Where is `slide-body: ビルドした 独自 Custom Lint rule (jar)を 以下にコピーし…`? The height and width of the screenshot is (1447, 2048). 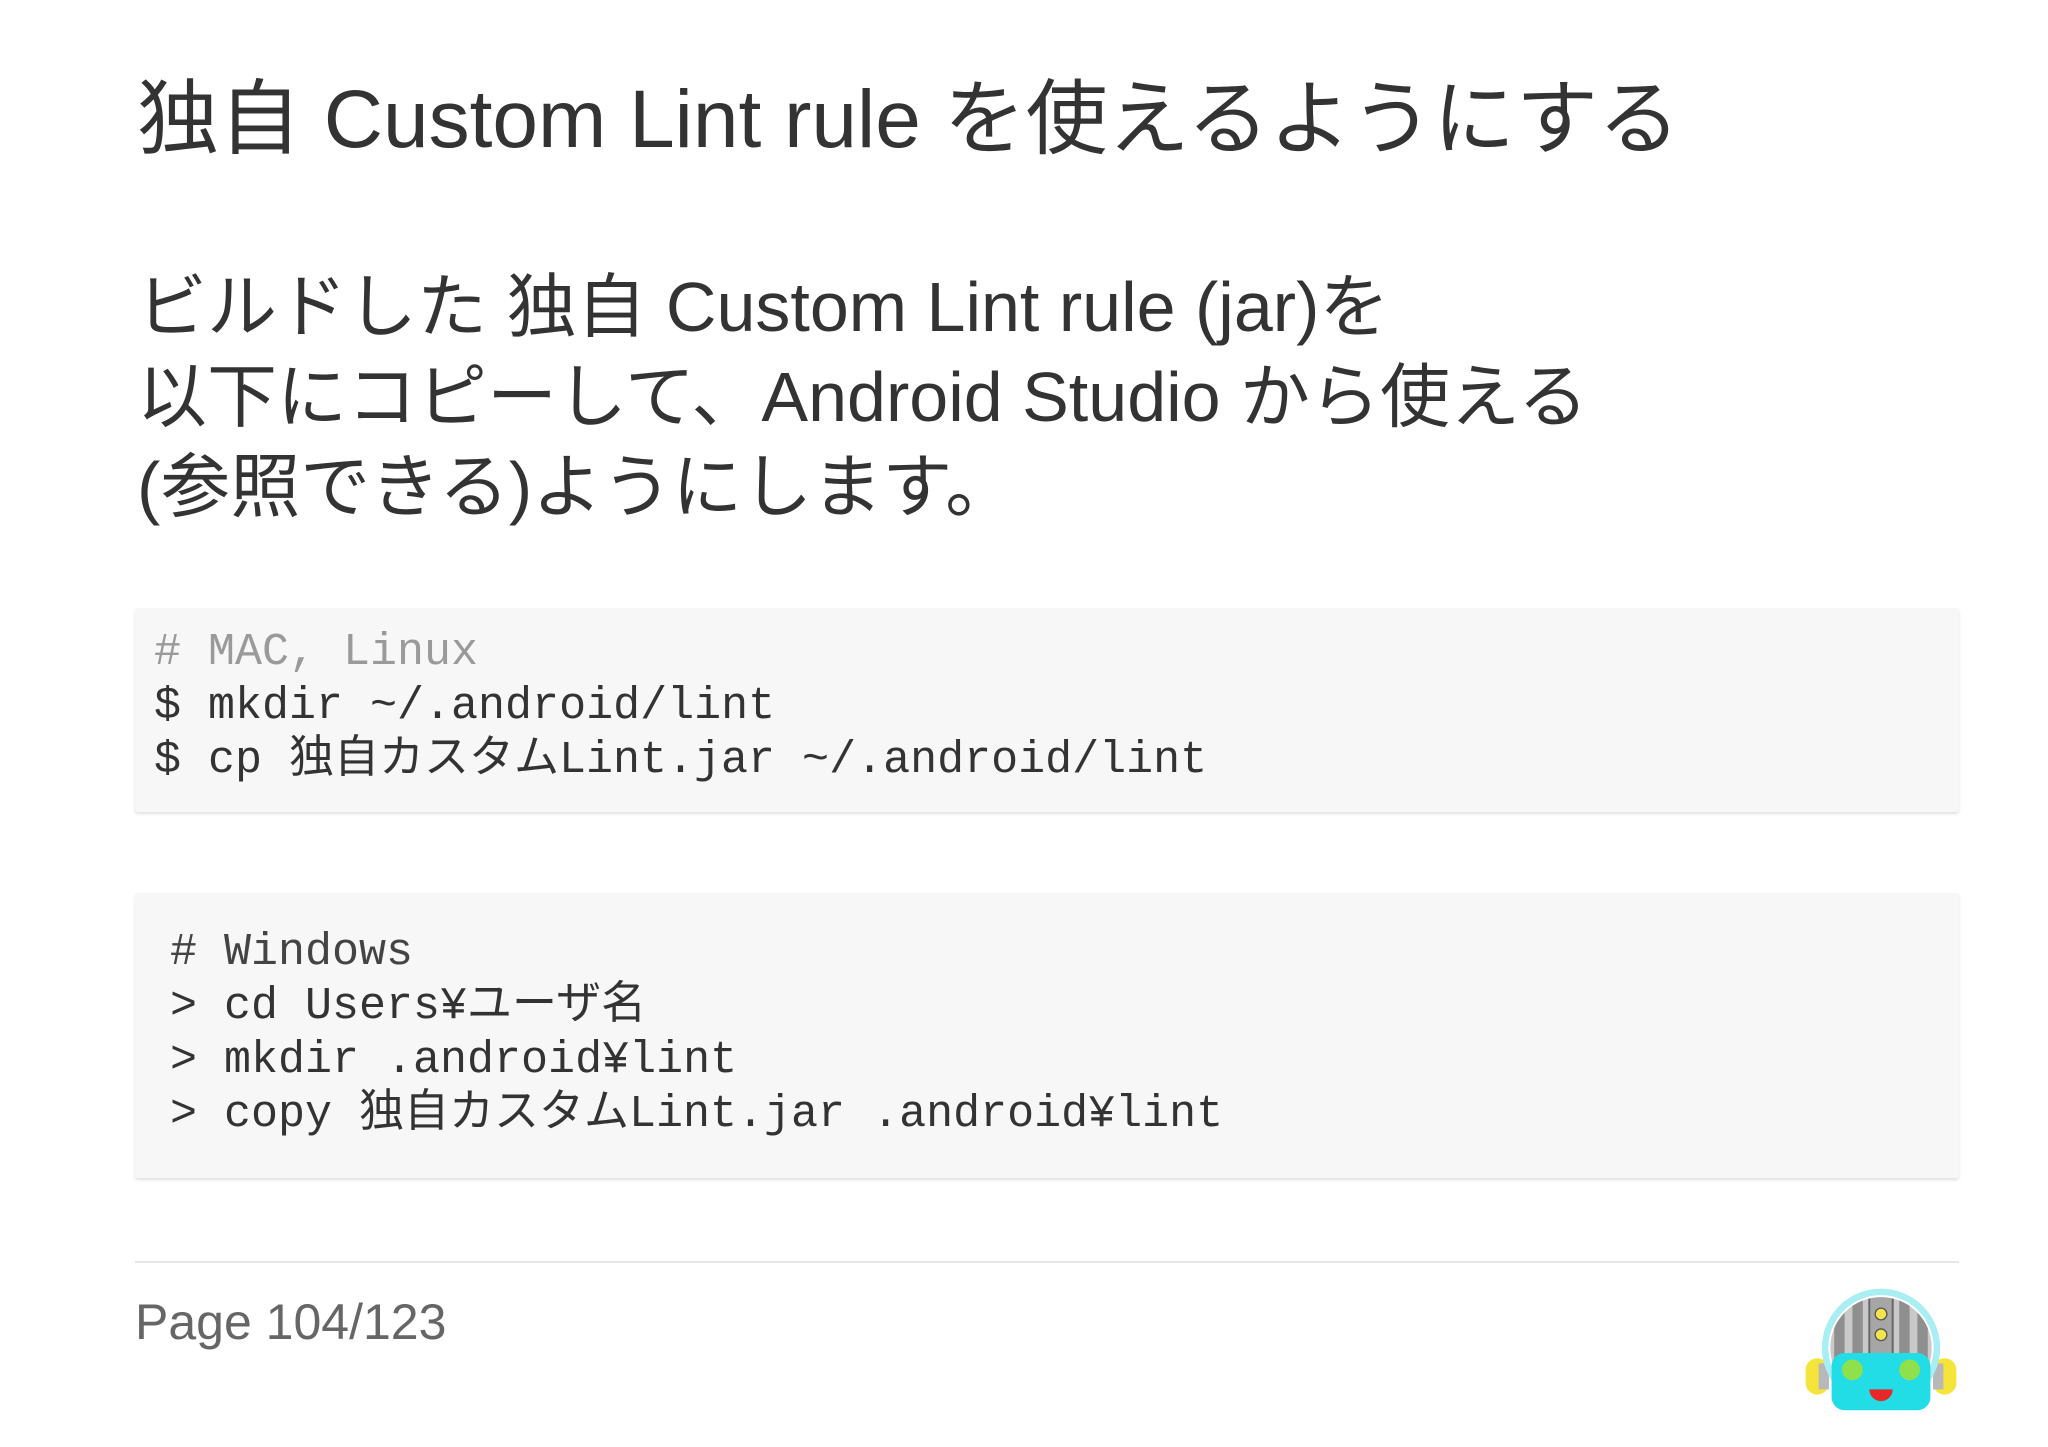 slide-body: ビルドした 独自 Custom Lint rule (jar)を 以下にコピーし… is located at coordinates (862, 397).